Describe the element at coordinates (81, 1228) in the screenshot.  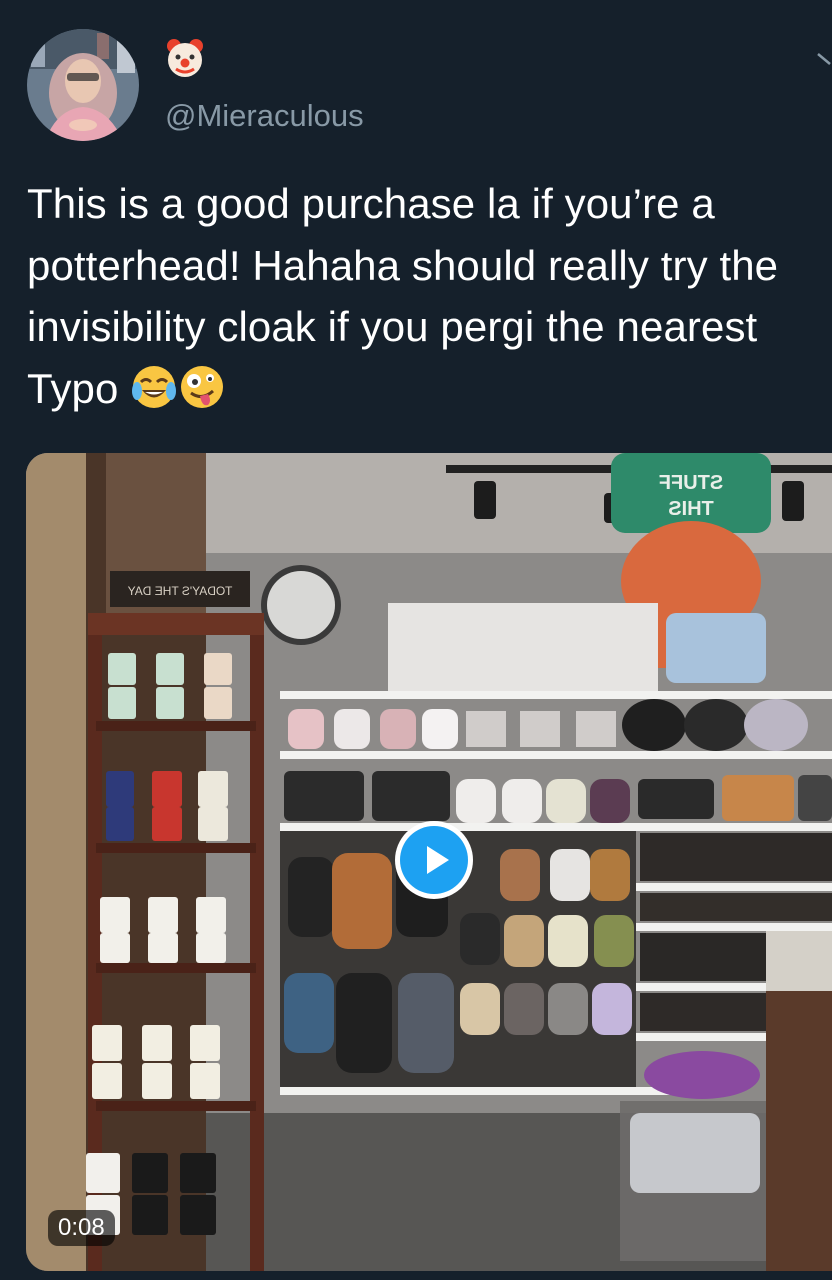
I see `video-duration-badge: 0:08` at that location.